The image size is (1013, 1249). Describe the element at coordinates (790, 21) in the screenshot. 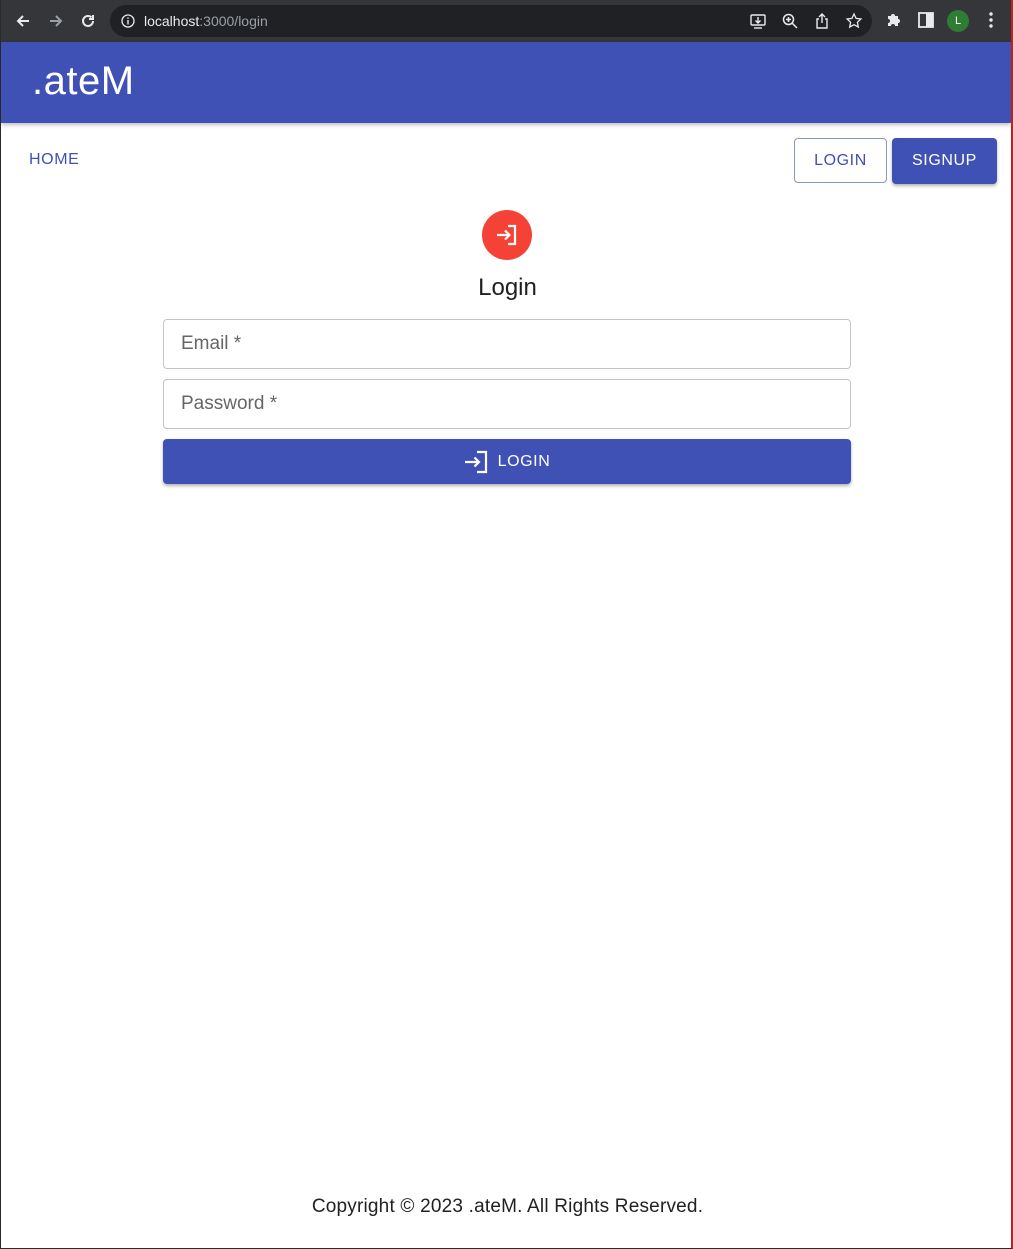

I see `zoom-icon` at that location.